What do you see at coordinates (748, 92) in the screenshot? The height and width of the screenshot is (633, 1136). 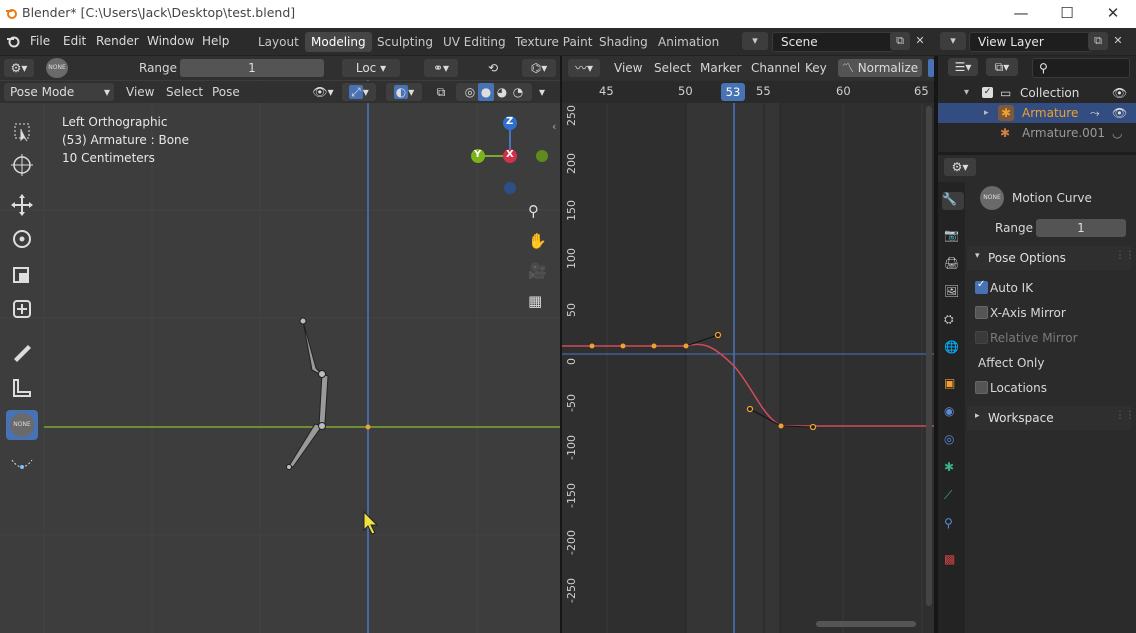 I see `frame-ruler` at bounding box center [748, 92].